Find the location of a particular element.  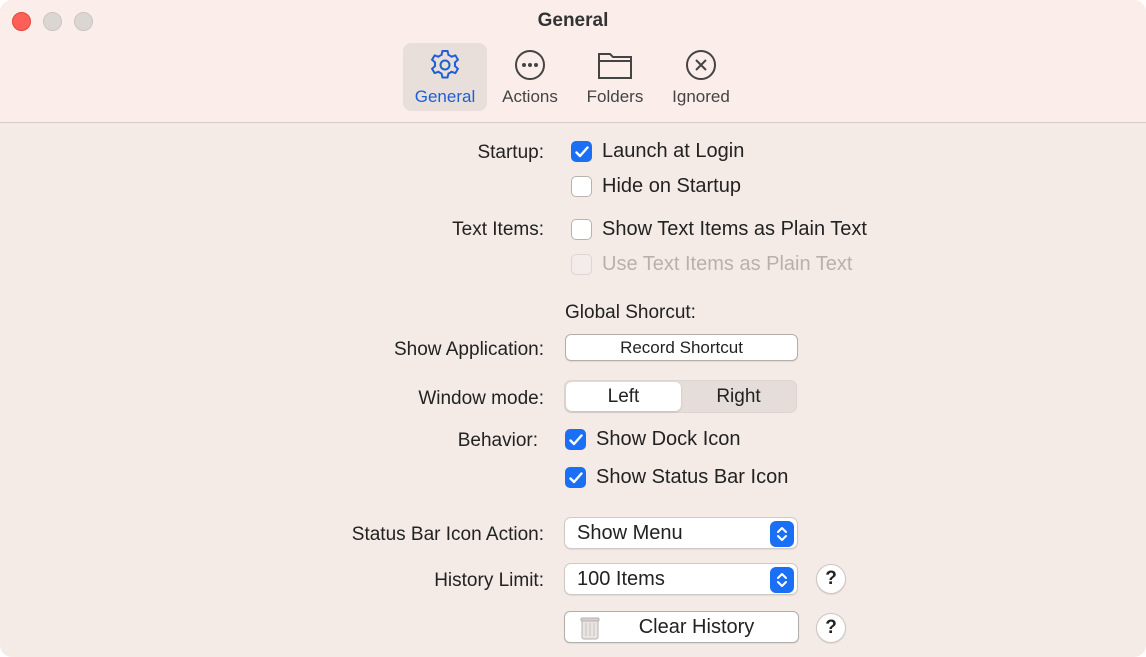

folder-icon is located at coordinates (615, 65).